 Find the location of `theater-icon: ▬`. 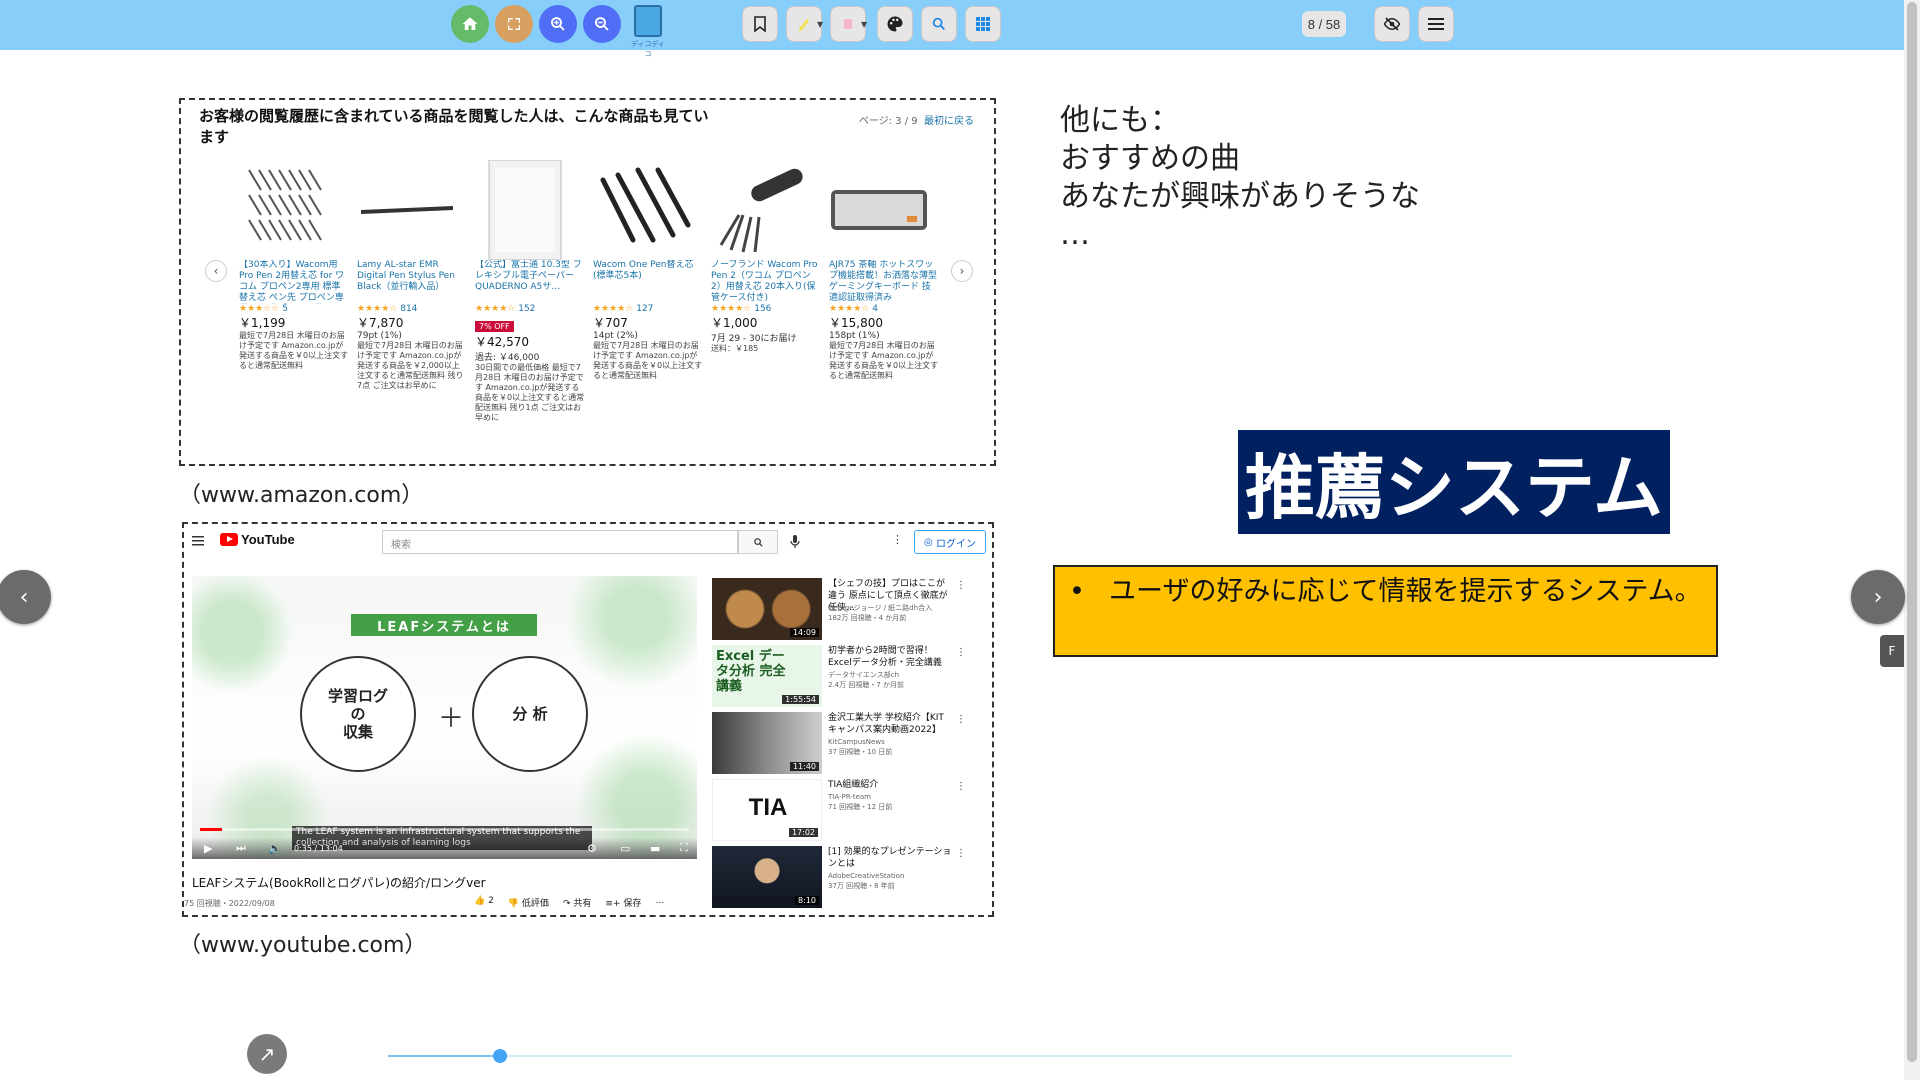

theater-icon: ▬ is located at coordinates (655, 848).